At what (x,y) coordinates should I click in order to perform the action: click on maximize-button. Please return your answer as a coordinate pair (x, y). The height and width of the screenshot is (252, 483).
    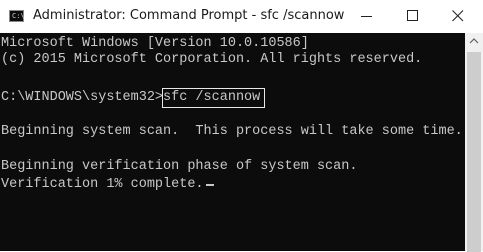
    Looking at the image, I should click on (414, 16).